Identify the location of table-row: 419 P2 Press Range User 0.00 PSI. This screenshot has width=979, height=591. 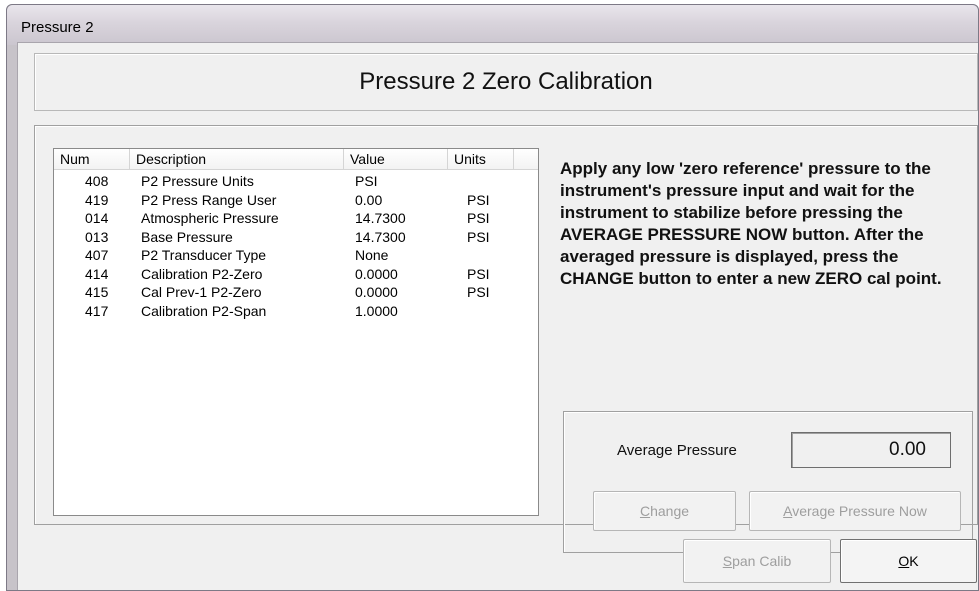
(296, 200).